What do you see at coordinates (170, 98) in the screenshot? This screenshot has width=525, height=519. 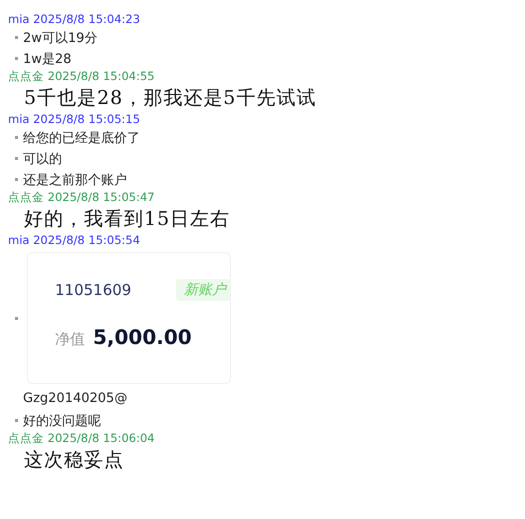 I see `message-text: 5千也是28，那我还是5千先试试` at bounding box center [170, 98].